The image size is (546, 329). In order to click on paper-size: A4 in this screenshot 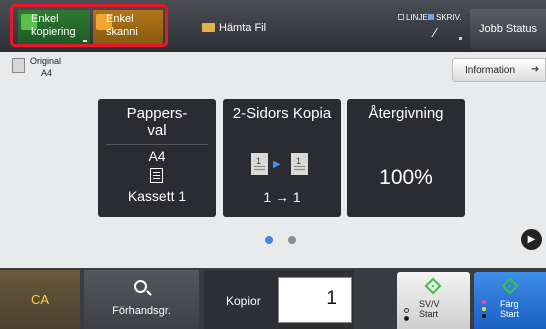, I will do `click(157, 156)`.